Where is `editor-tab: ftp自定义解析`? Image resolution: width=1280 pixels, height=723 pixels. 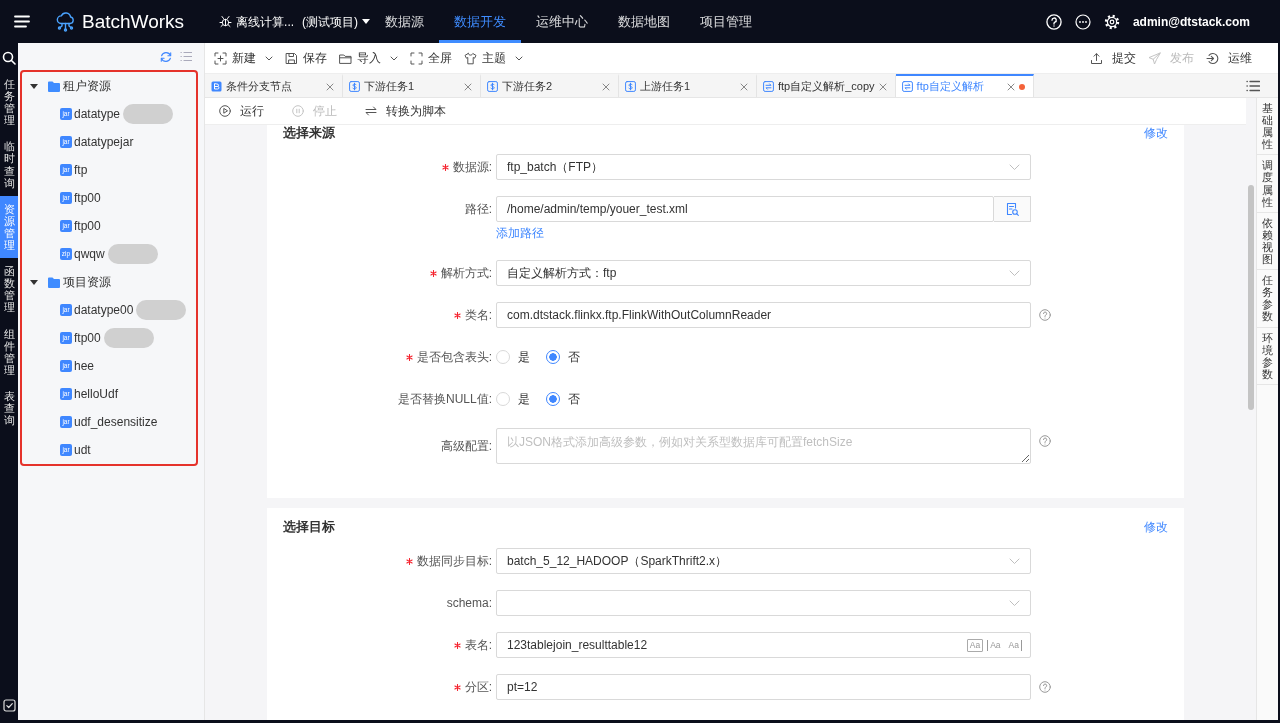 editor-tab: ftp自定义解析 is located at coordinates (964, 85).